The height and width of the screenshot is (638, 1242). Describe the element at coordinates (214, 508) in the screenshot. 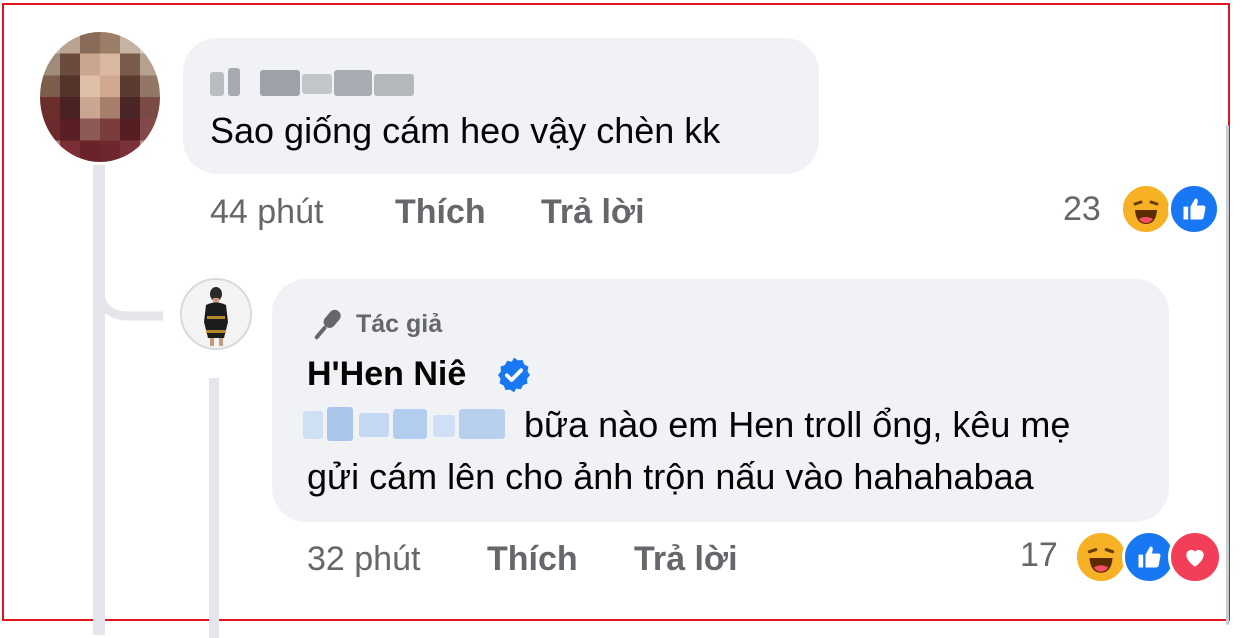

I see `thread-line-reply` at that location.